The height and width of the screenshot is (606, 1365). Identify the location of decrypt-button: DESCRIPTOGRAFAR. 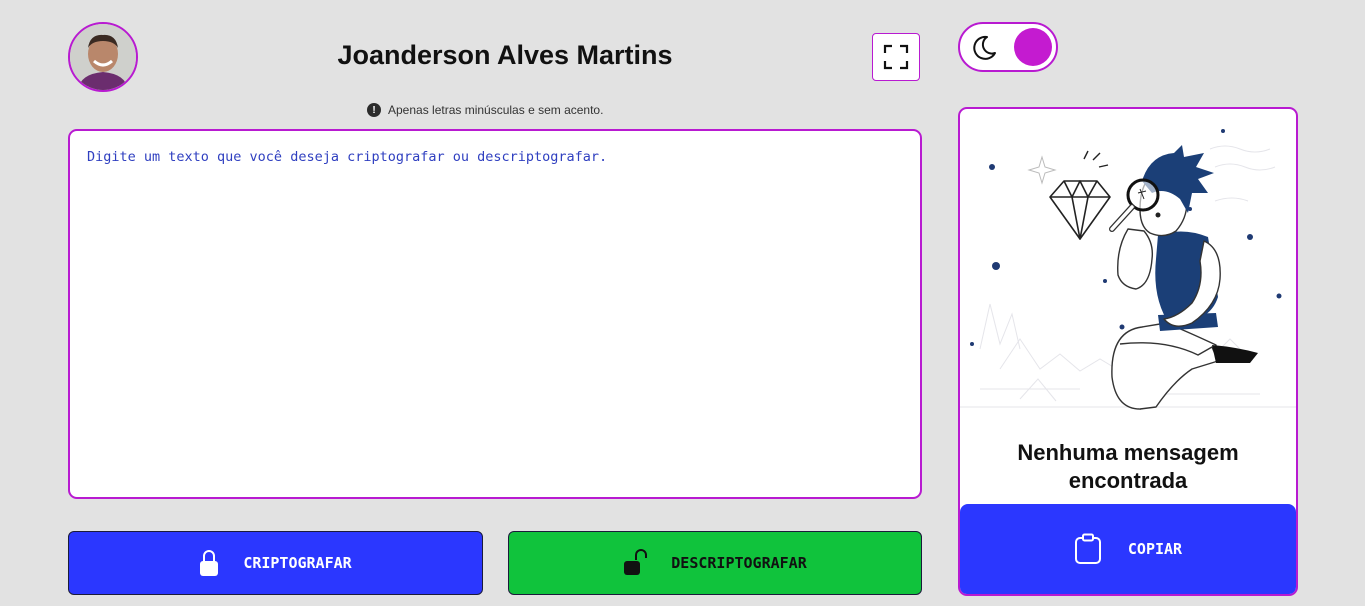
(715, 563).